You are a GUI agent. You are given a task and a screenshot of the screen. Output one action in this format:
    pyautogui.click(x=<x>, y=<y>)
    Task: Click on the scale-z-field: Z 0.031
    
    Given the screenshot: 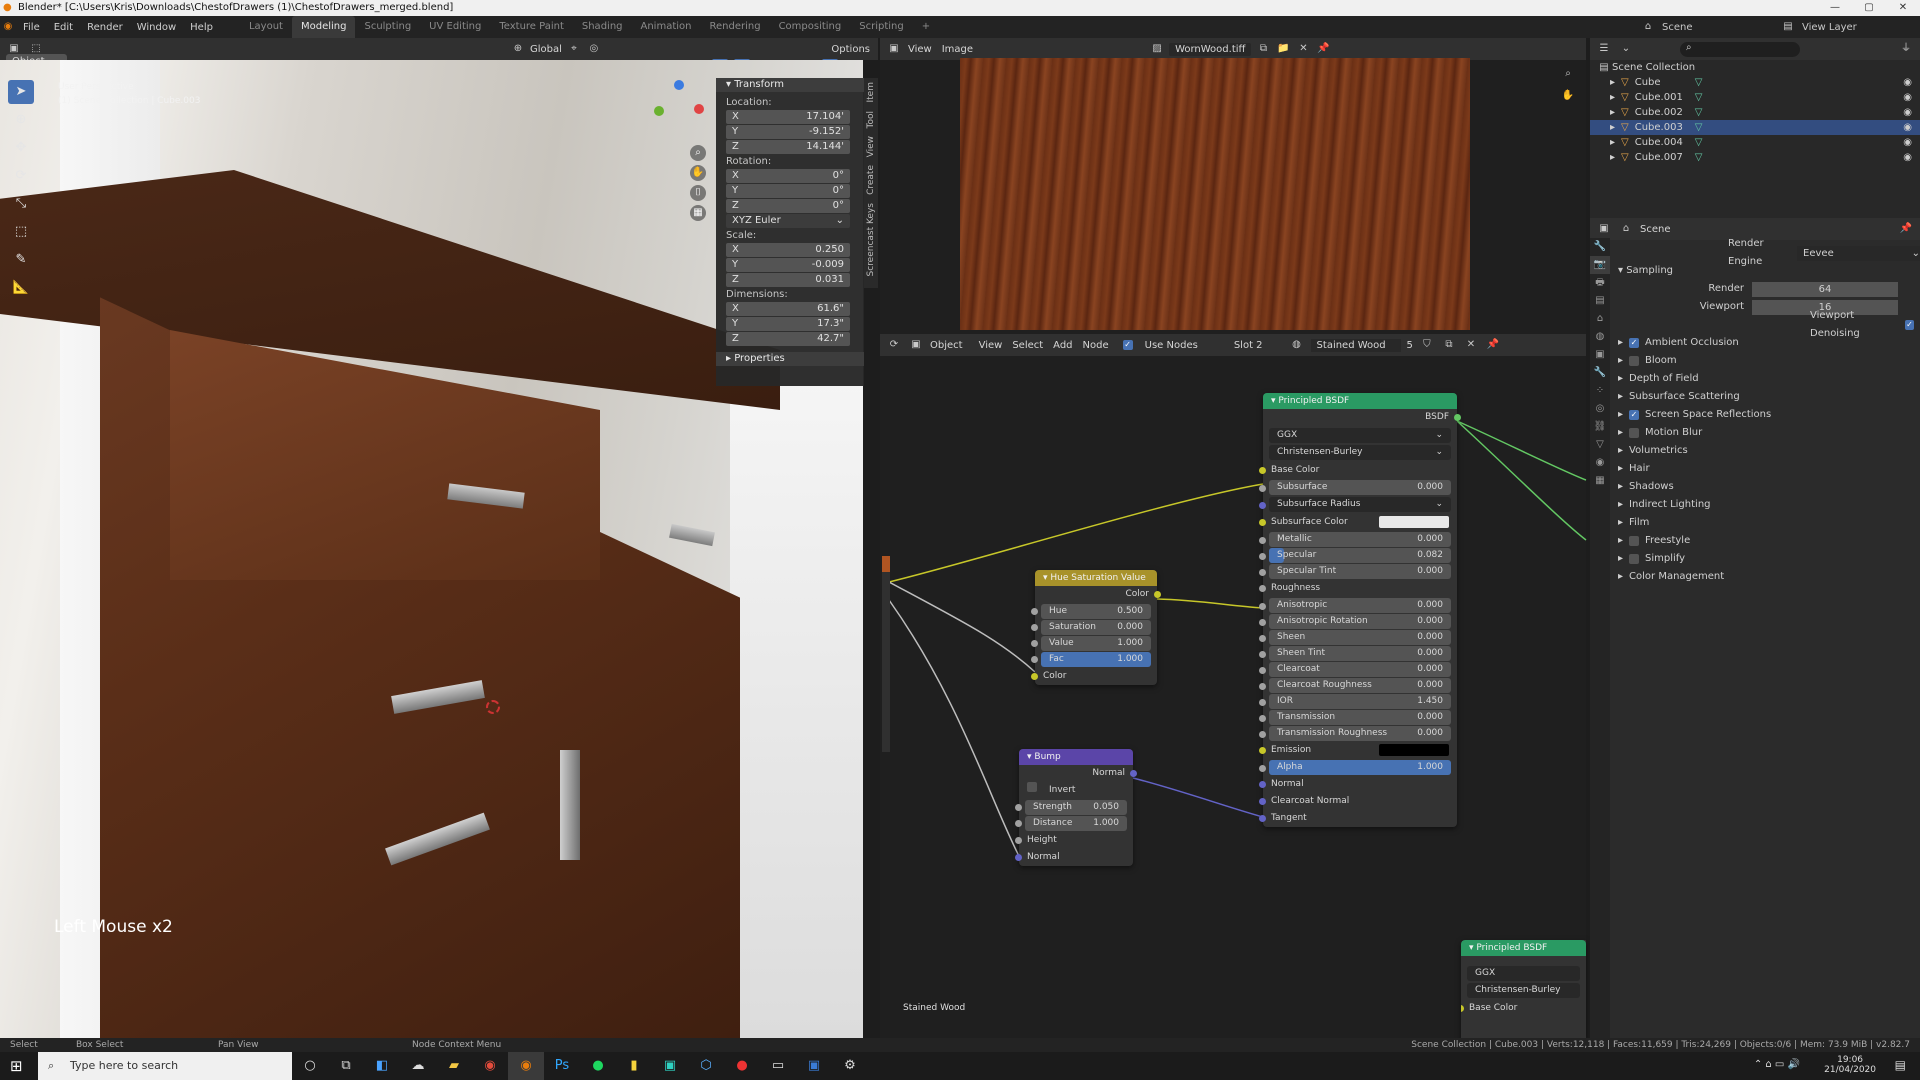 What is the action you would take?
    pyautogui.click(x=788, y=280)
    